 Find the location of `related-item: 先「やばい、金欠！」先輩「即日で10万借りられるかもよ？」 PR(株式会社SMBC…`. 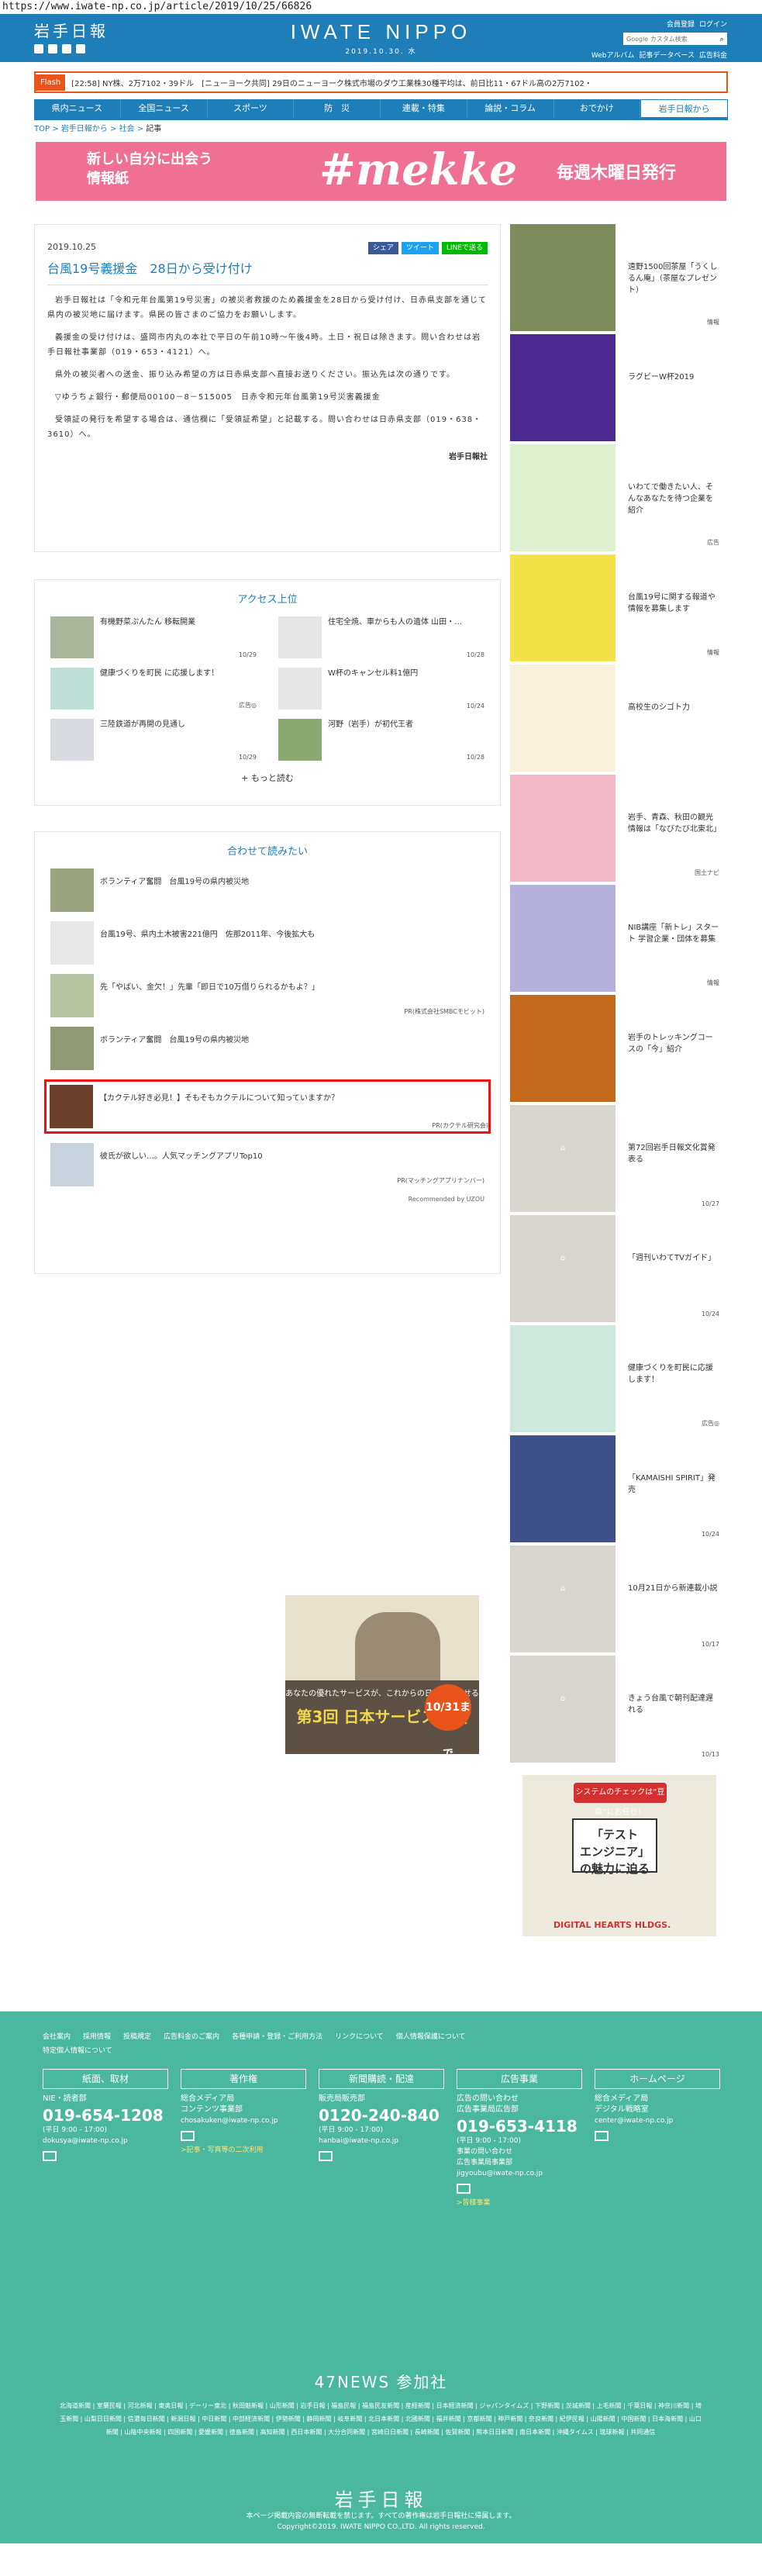

related-item: 先「やばい、金欠！」先輩「即日で10万借りられるかもよ？」 PR(株式会社SMBC… is located at coordinates (267, 995).